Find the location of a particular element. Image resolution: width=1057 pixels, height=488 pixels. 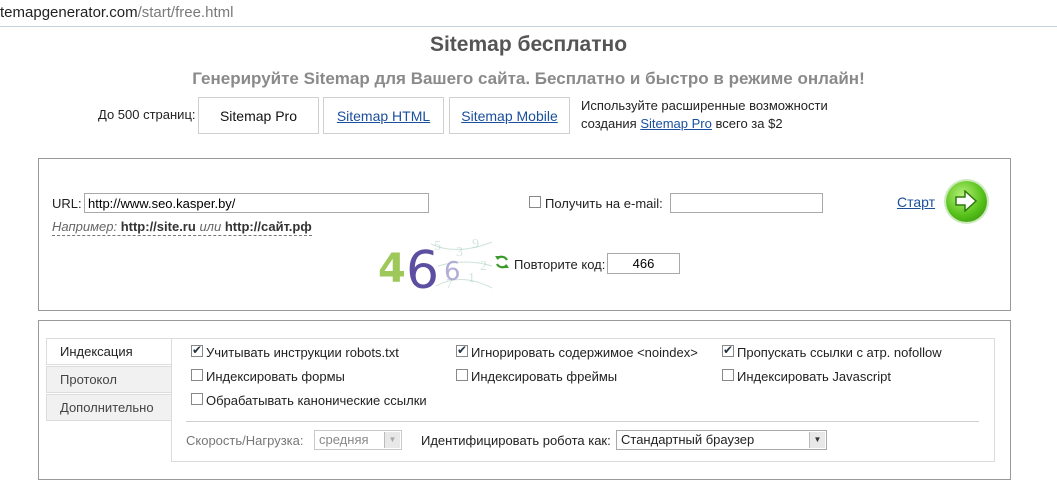

captcha-image: 5 39 7 12 4 6 6 is located at coordinates (435, 265).